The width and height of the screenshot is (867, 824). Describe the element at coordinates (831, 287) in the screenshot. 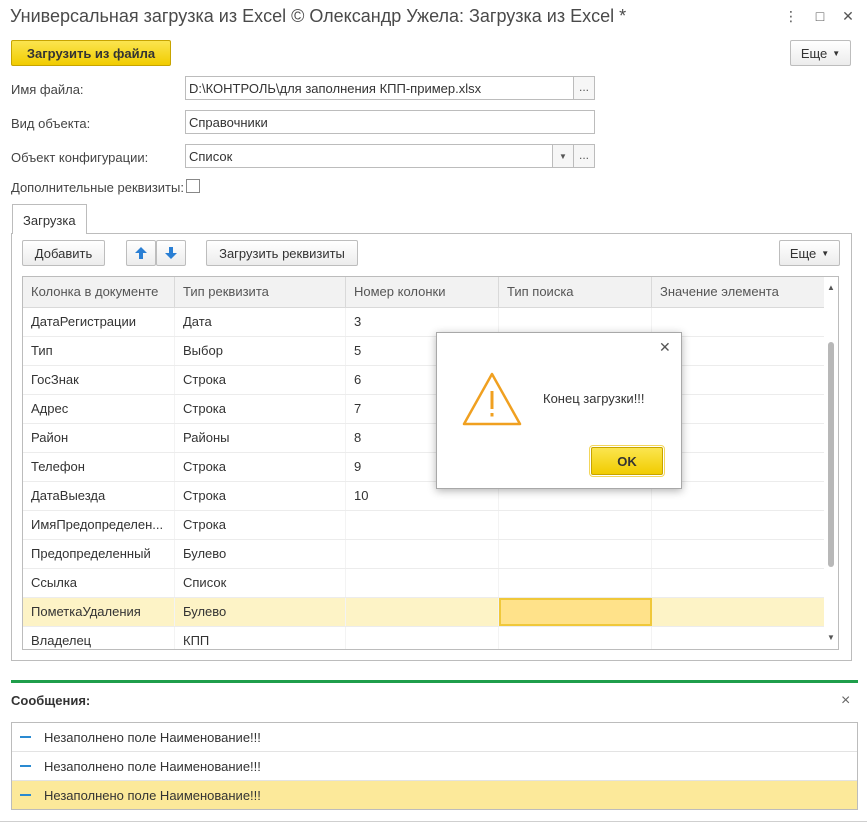

I see `scroll-up-icon: ▲` at that location.